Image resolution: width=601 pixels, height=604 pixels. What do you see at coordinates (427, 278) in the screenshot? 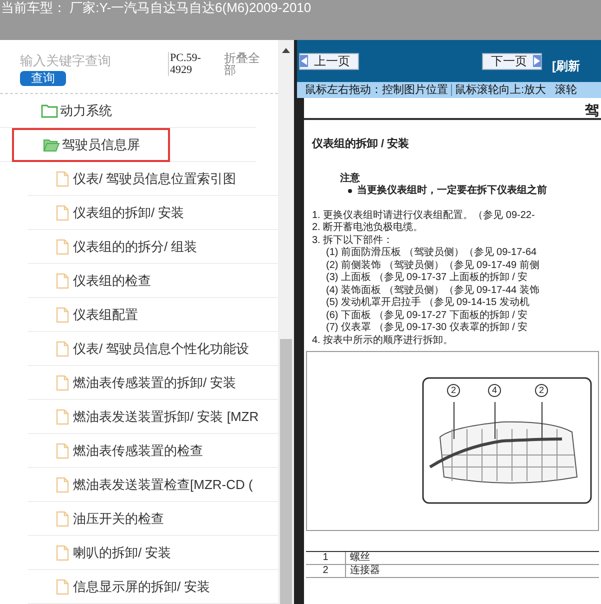
I see `sub-step-text: (3) 上面板 （参见 09-17-37 上面板的拆卸 / 安` at bounding box center [427, 278].